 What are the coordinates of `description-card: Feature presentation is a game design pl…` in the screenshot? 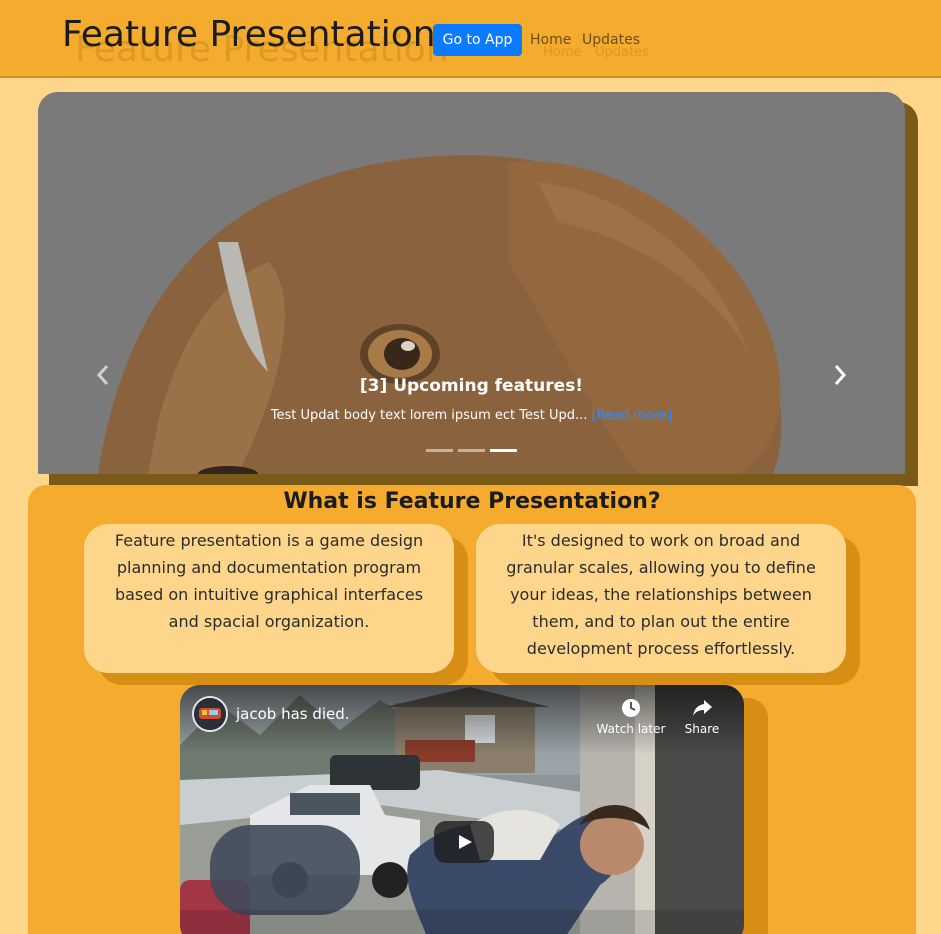 It's located at (269, 598).